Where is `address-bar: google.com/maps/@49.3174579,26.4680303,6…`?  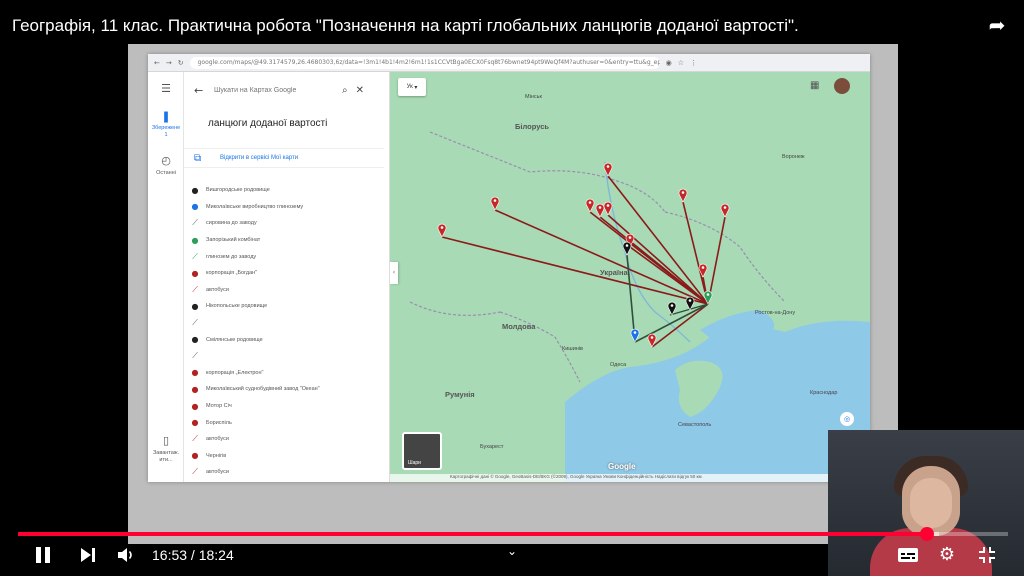 address-bar: google.com/maps/@49.3174579,26.4680303,6… is located at coordinates (424, 62).